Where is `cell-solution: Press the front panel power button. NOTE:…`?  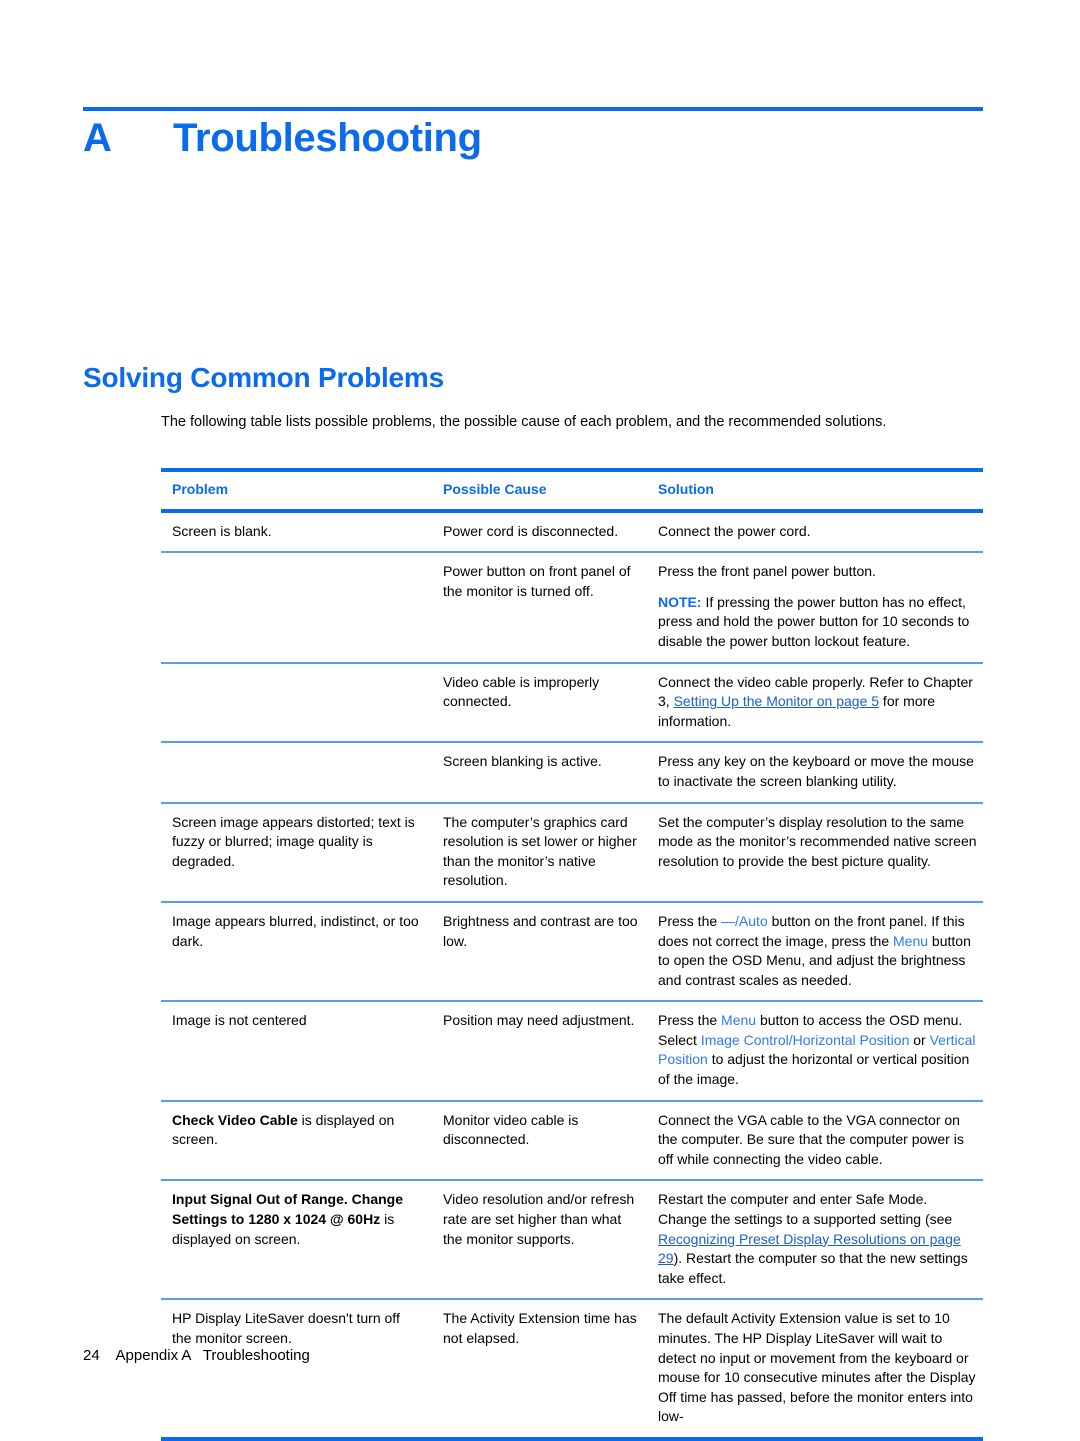
cell-solution: Press the front panel power button. NOTE:… is located at coordinates (815, 607).